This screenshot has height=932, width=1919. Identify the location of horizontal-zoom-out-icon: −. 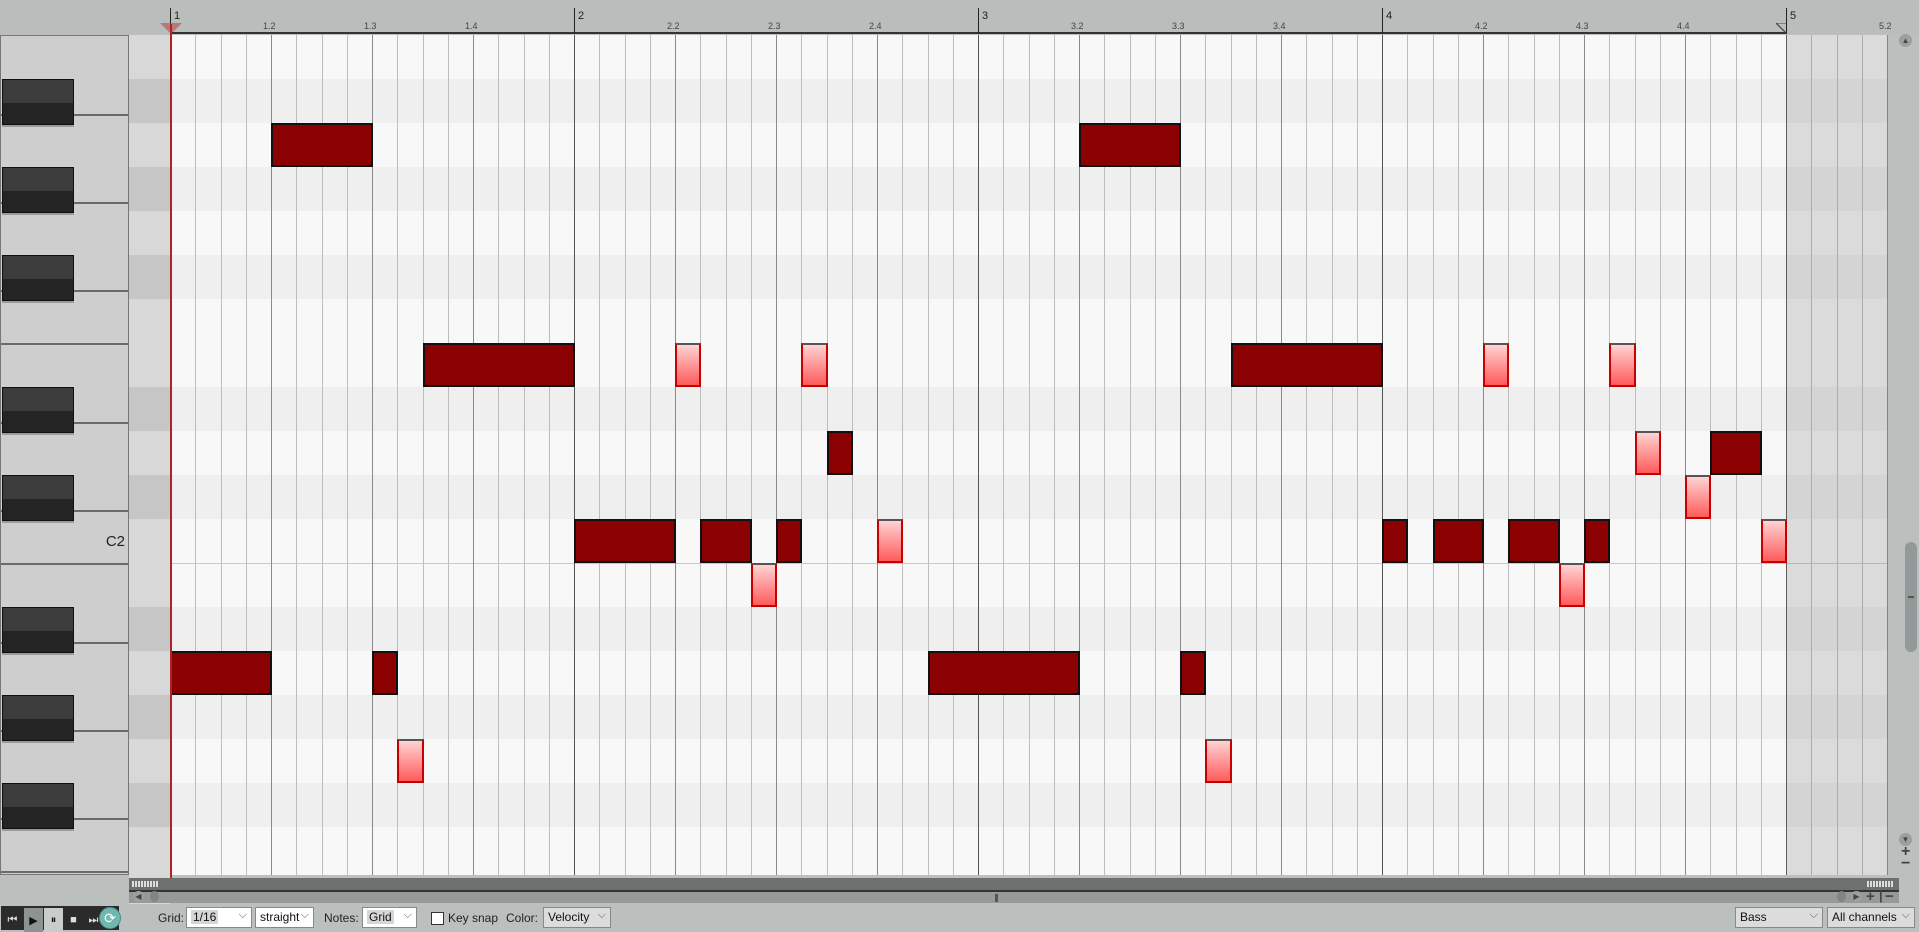
(1889, 896).